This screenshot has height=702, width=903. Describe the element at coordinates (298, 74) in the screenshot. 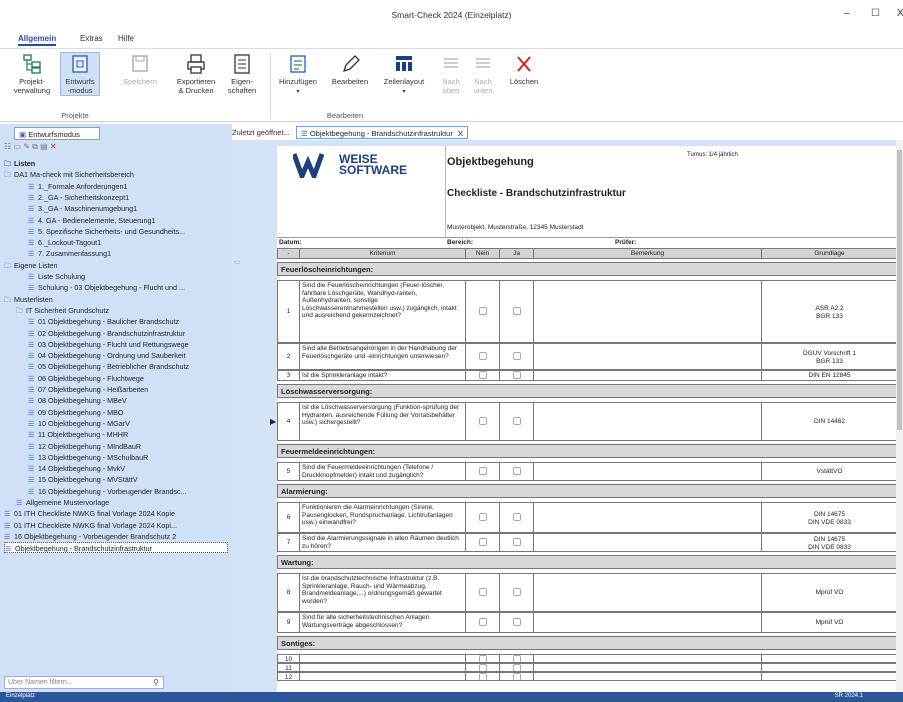

I see `add-button: Hinzufügen ▾` at that location.